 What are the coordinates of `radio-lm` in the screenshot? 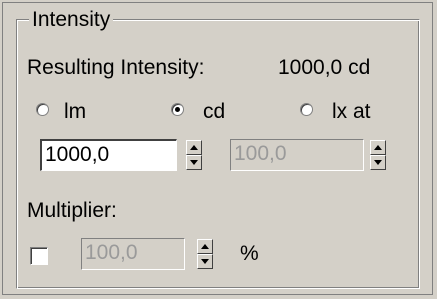 It's located at (42, 109).